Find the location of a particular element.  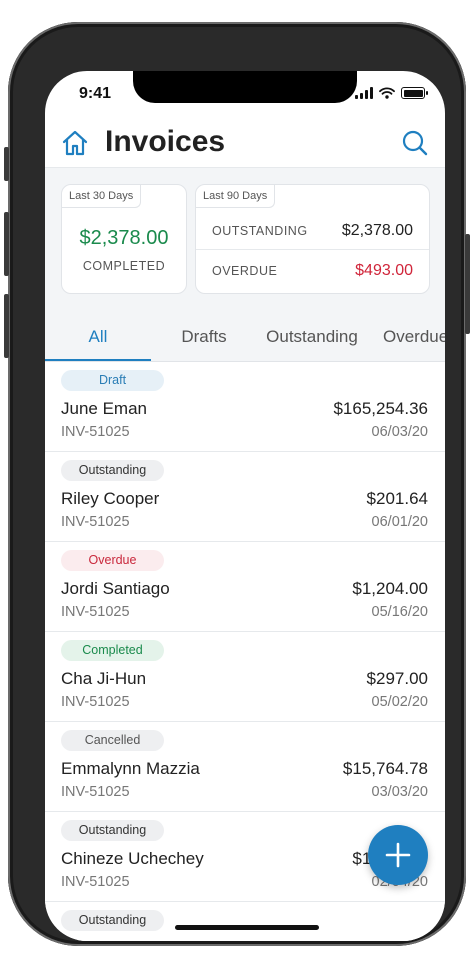

client-name: June Eman is located at coordinates (104, 408).